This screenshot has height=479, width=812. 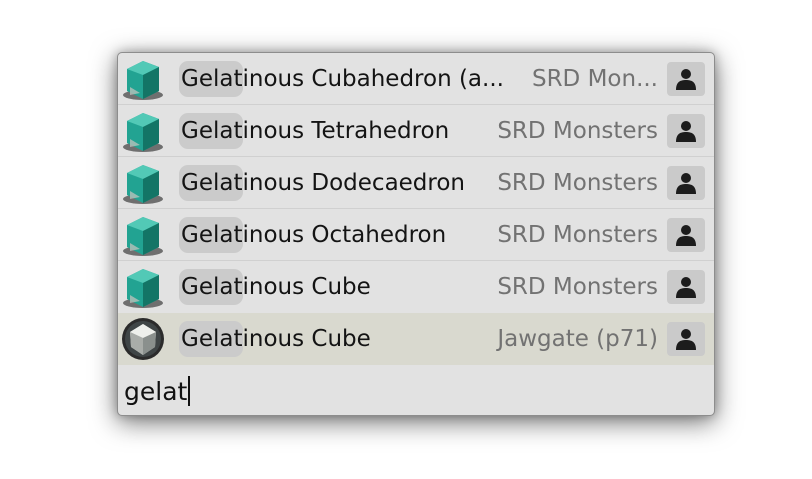 I want to click on result-row: Gelatinous Dodecaedron SRD Monsters, so click(x=416, y=183).